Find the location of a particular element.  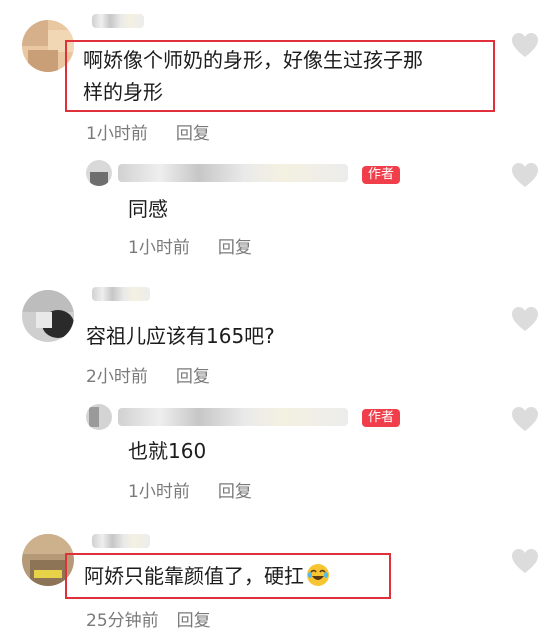

comment-meta: 2小时前 回复 is located at coordinates (148, 374).